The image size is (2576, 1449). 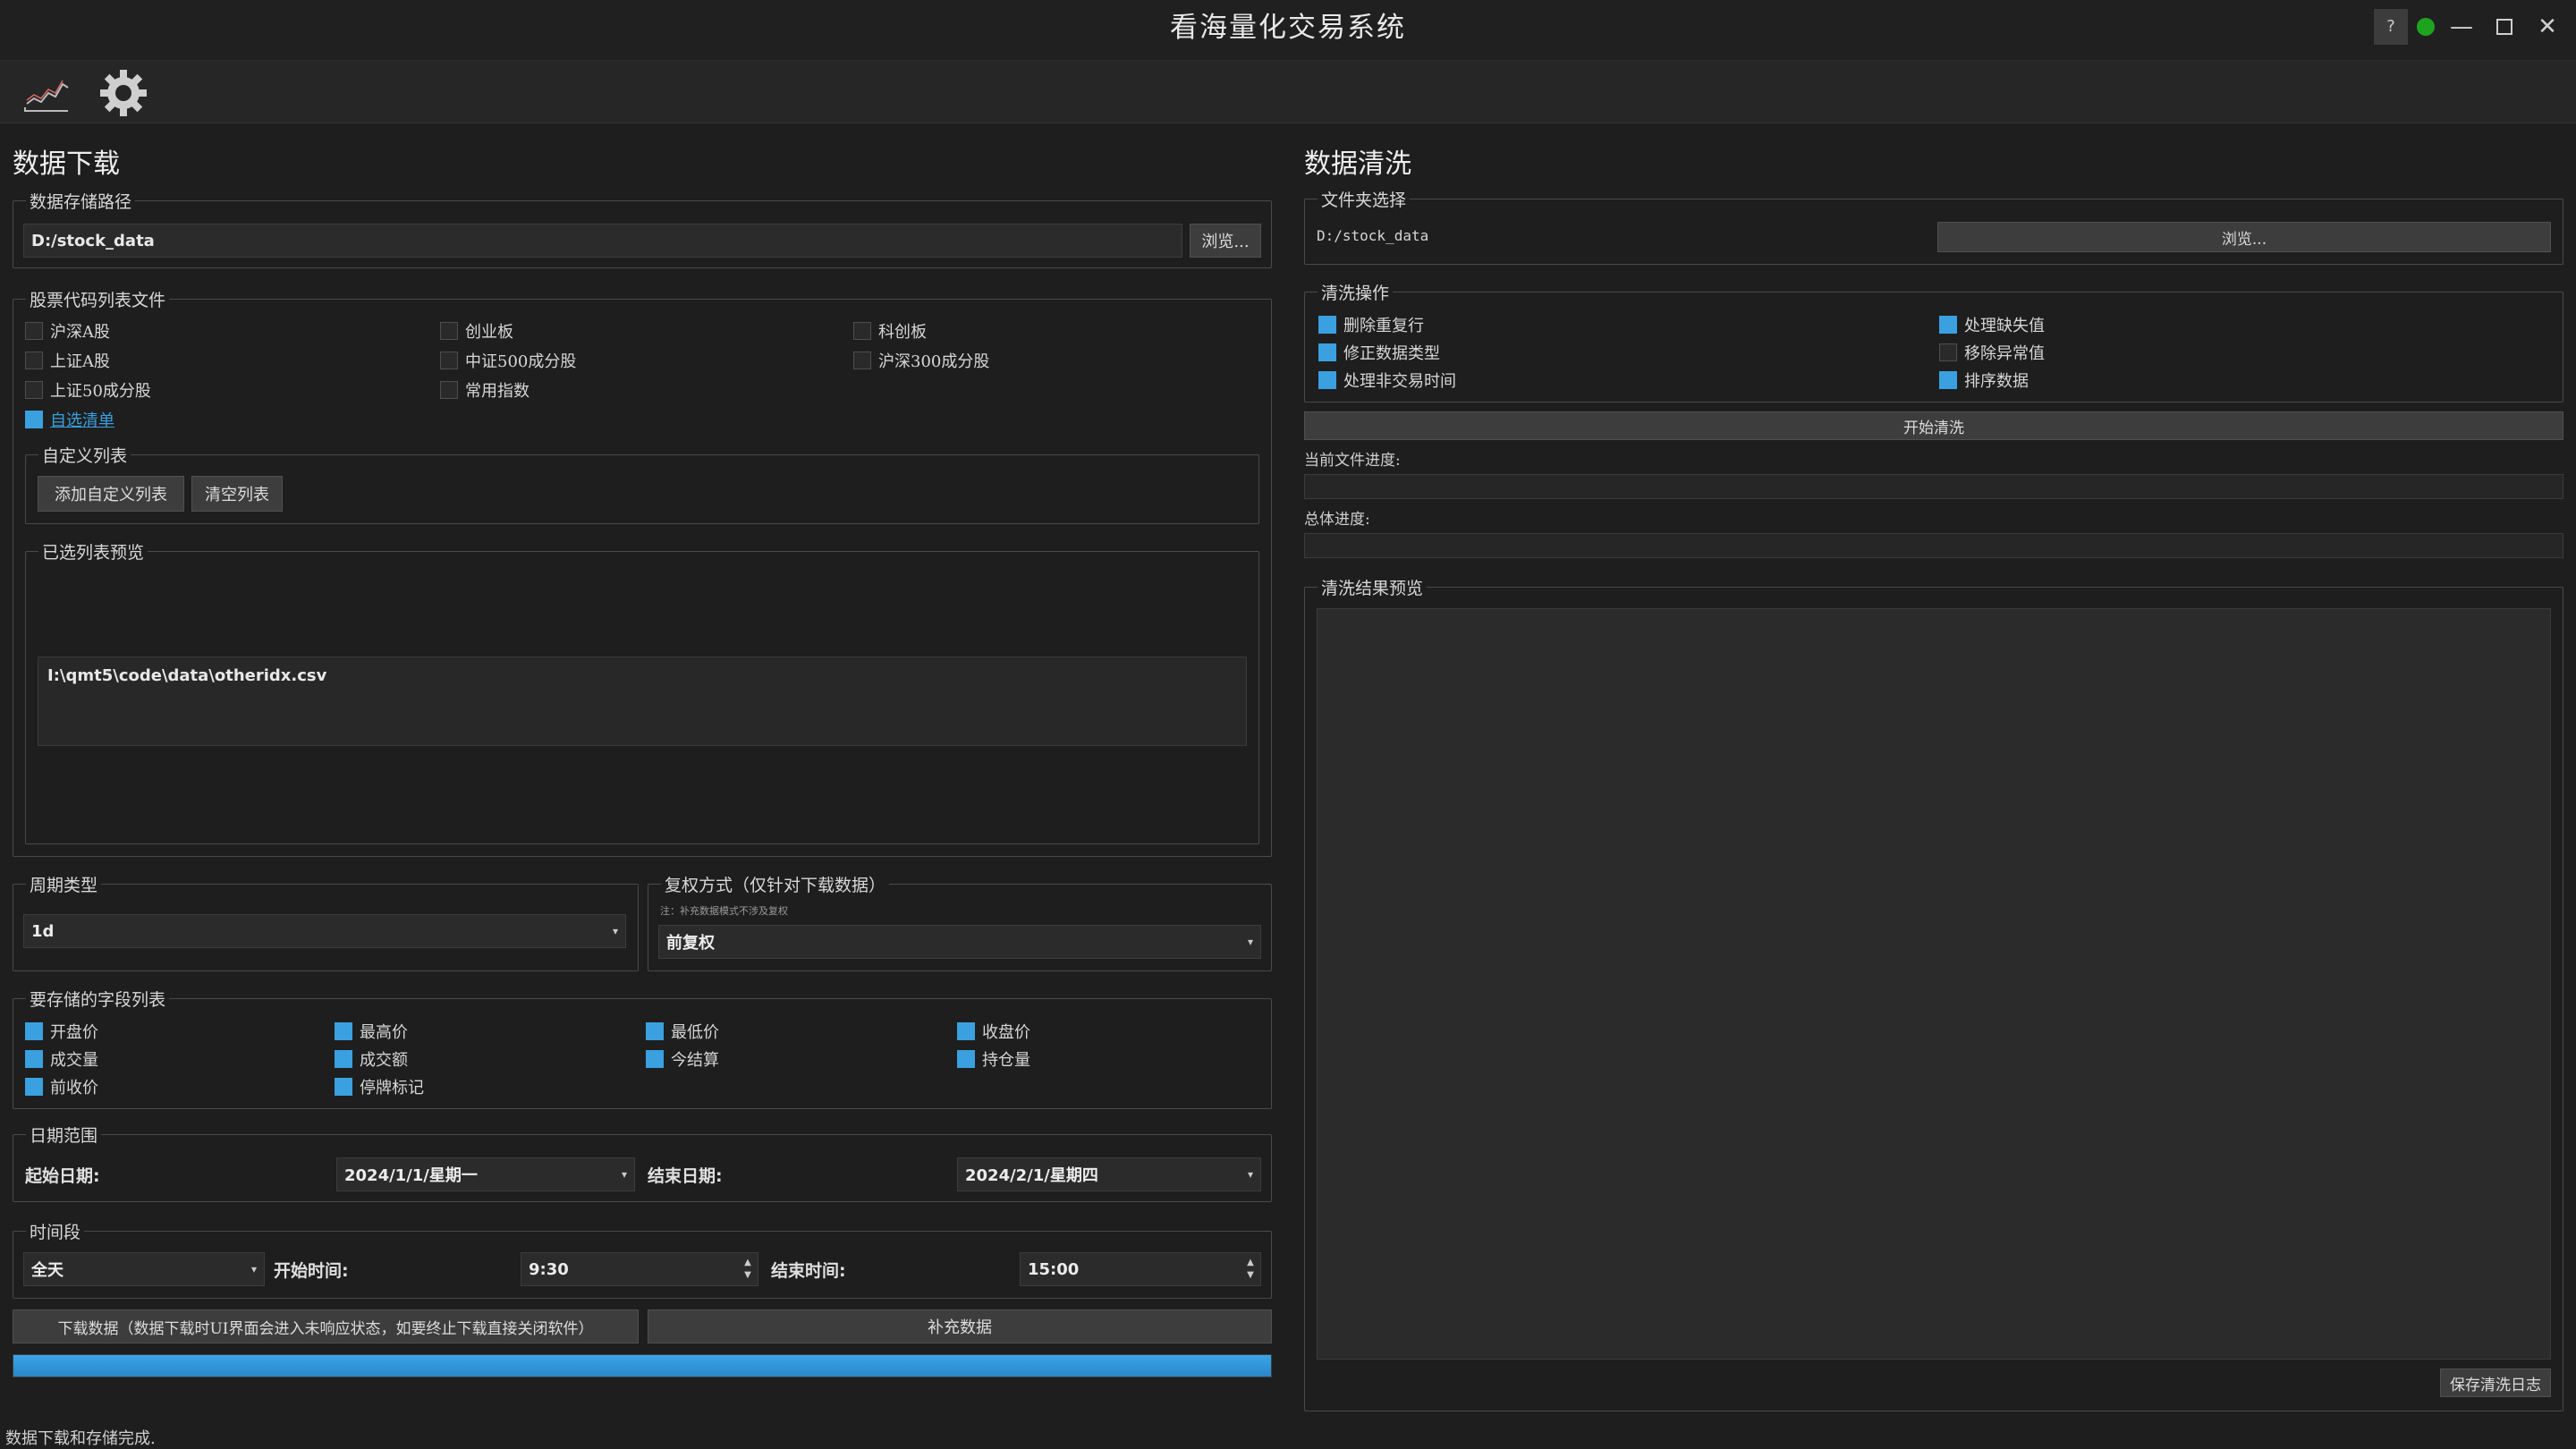 What do you see at coordinates (808, 1271) in the screenshot?
I see `end-time-label: 结束时间:` at bounding box center [808, 1271].